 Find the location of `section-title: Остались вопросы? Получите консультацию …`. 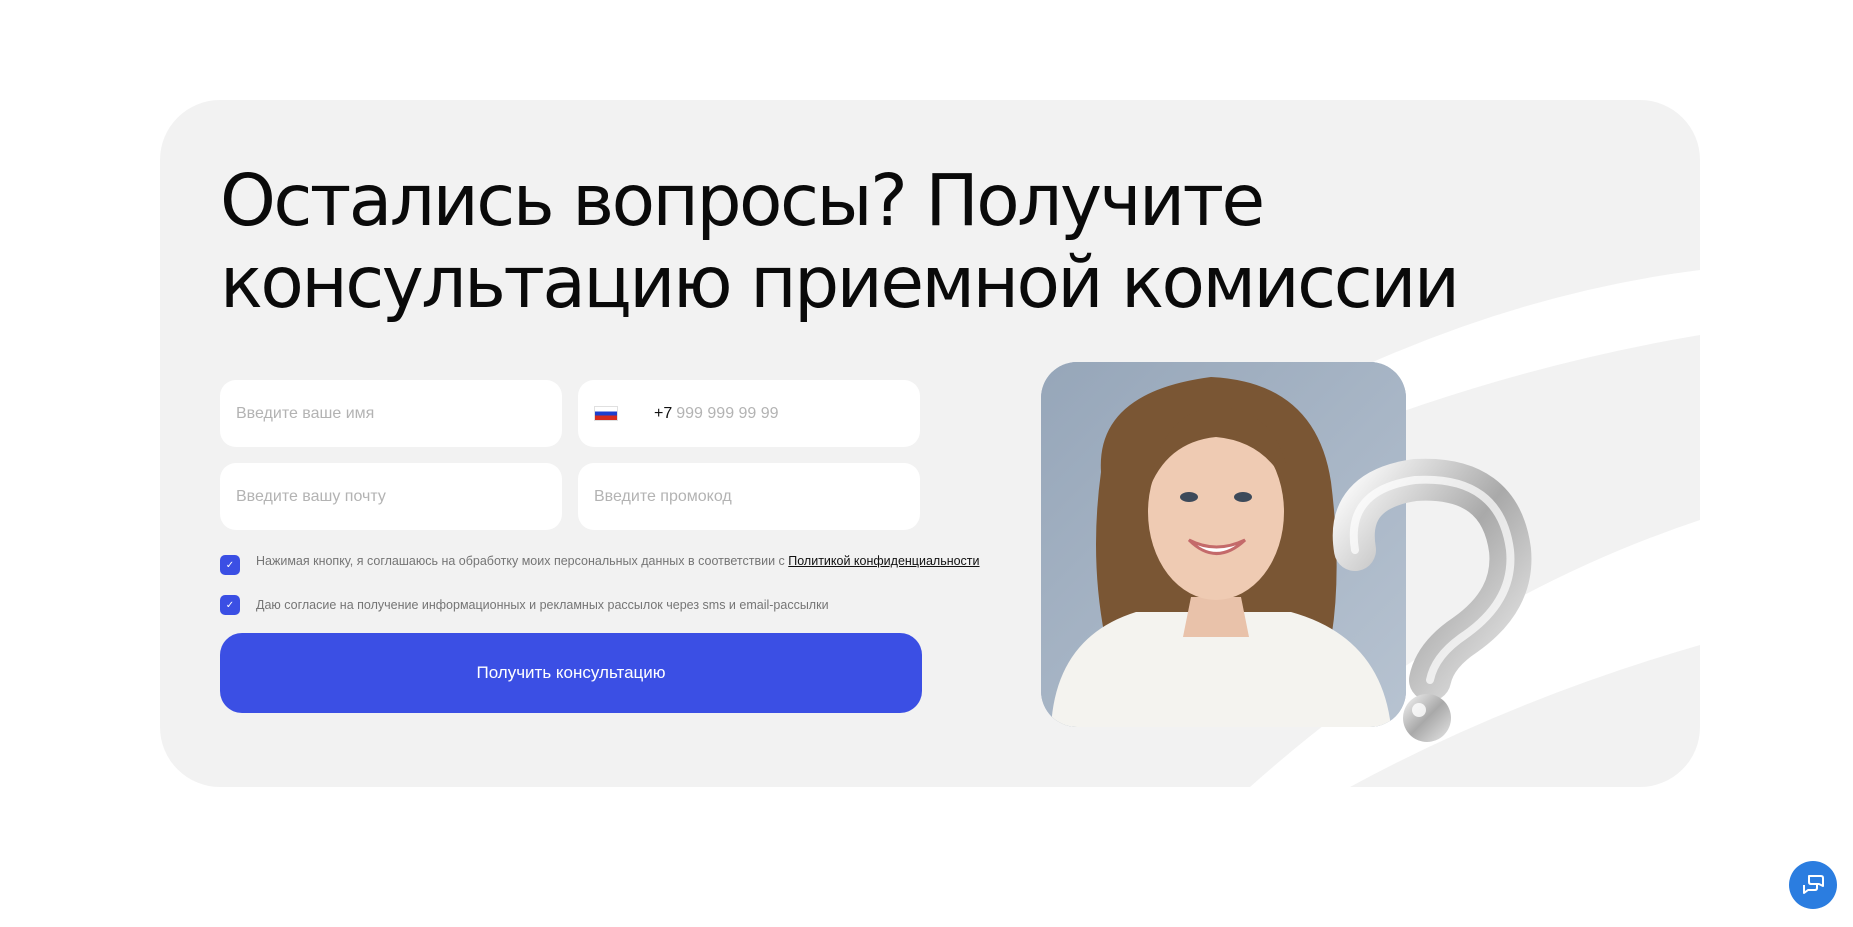

section-title: Остались вопросы? Получите консультацию … is located at coordinates (840, 241).